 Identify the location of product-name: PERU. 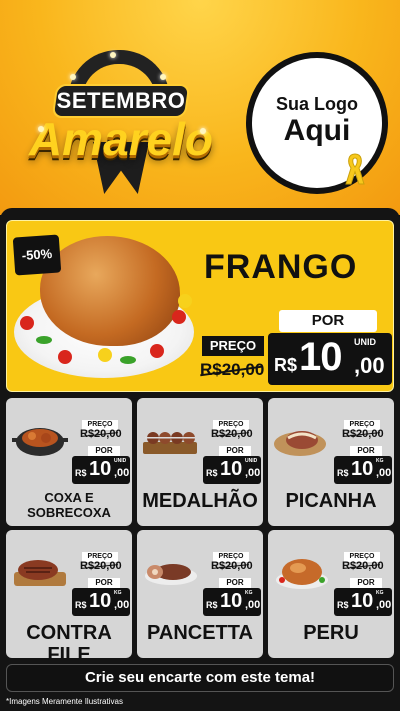
(331, 633).